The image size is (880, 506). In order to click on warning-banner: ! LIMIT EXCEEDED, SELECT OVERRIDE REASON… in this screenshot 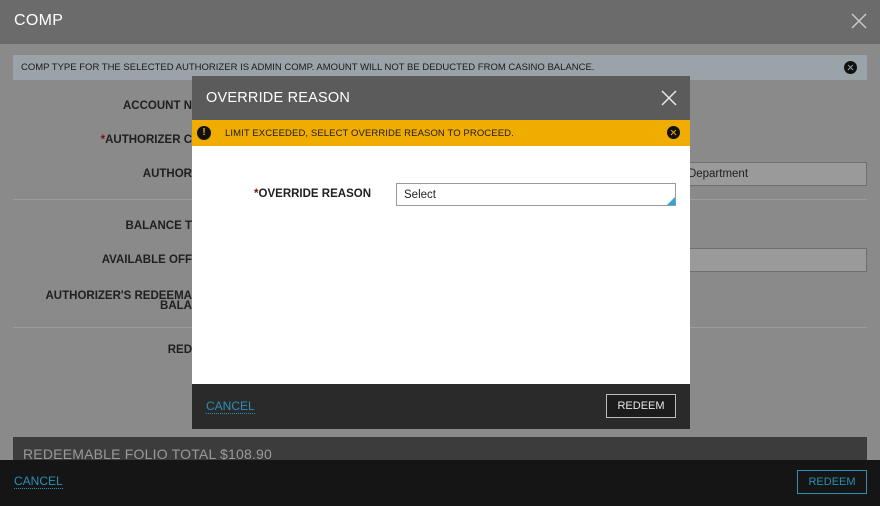, I will do `click(441, 133)`.